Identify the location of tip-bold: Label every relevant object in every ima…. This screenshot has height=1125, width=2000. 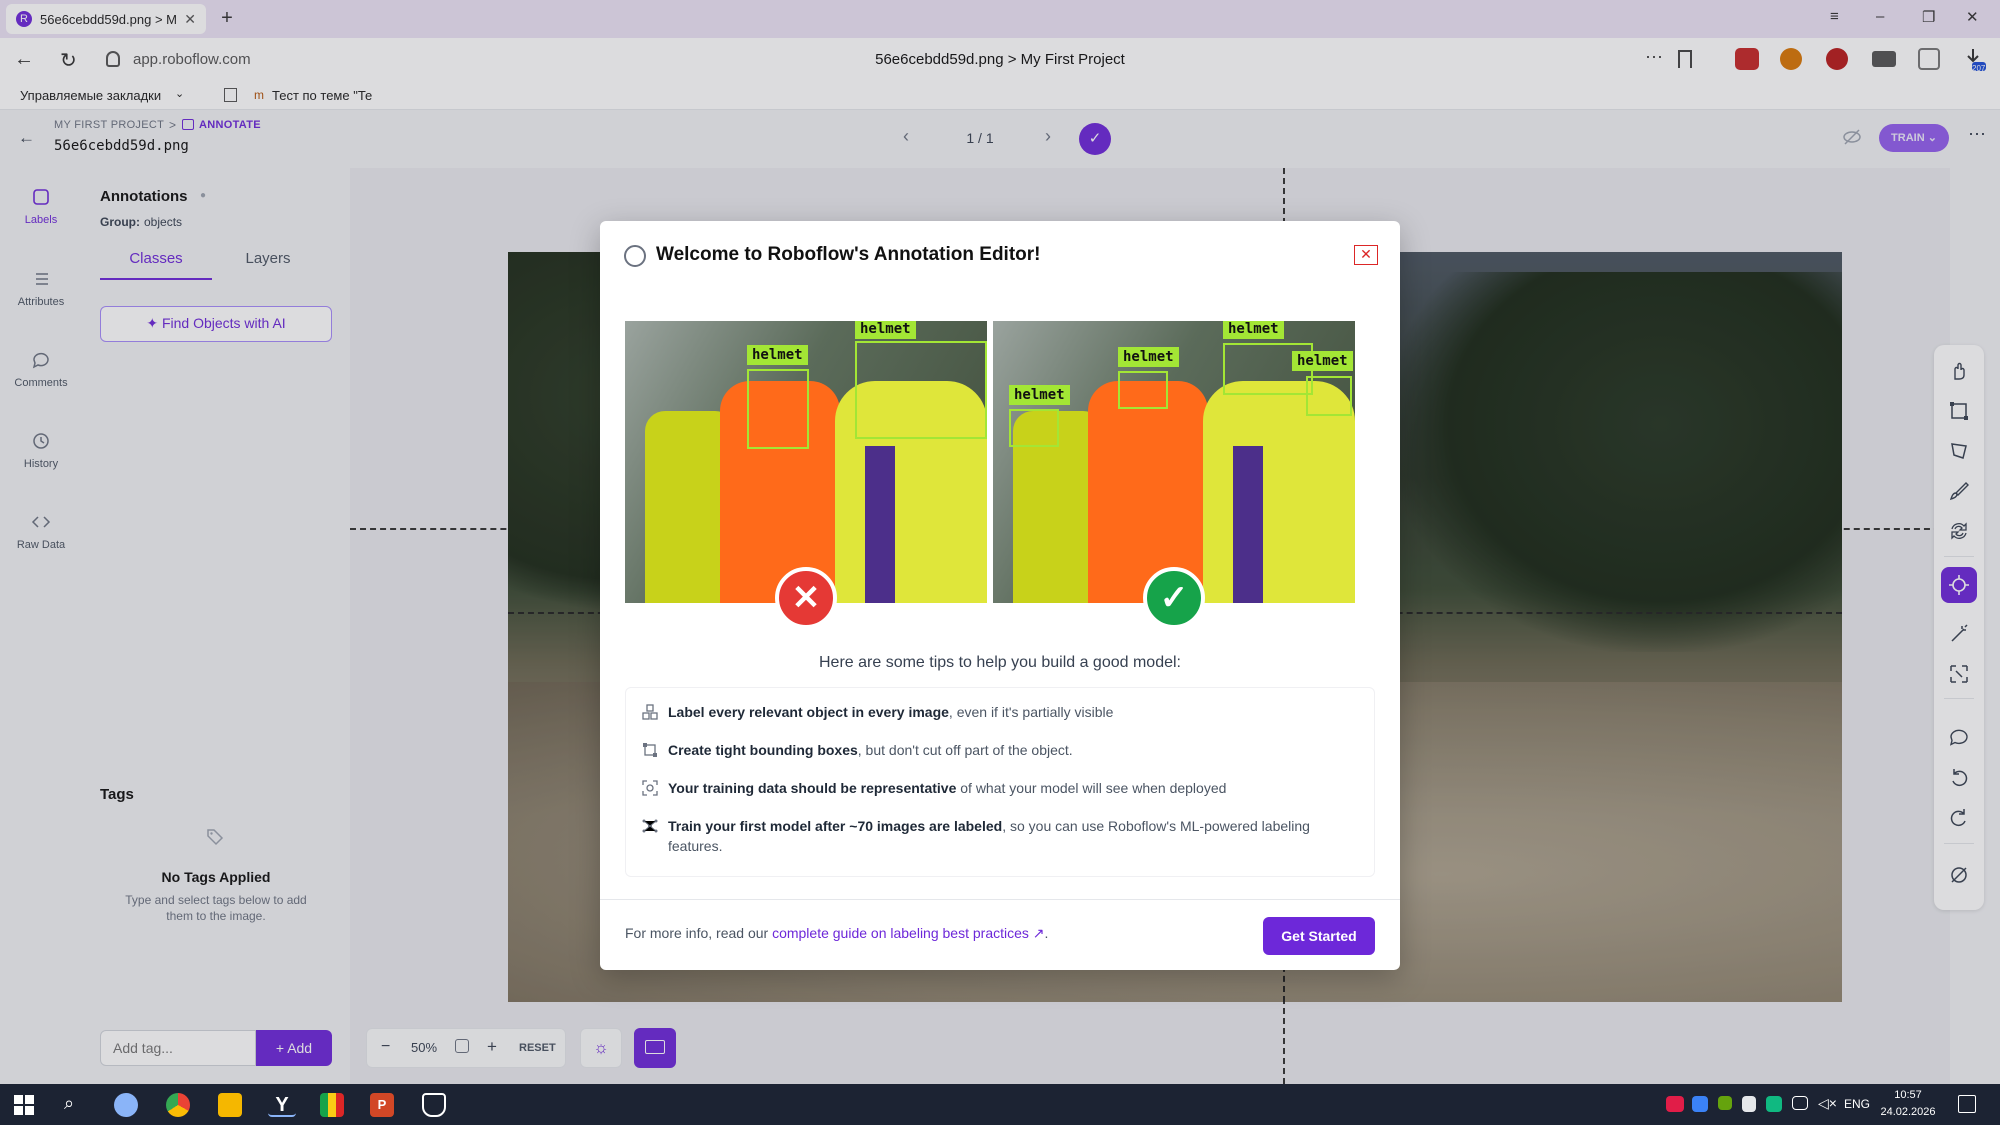
(808, 712).